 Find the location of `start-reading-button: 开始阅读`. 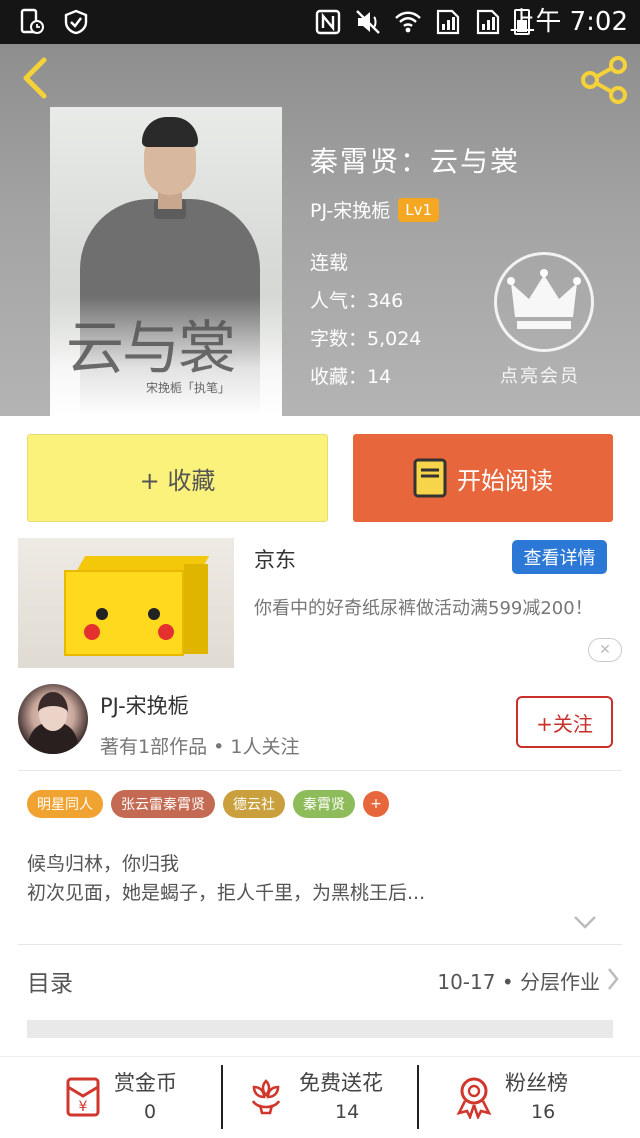

start-reading-button: 开始阅读 is located at coordinates (483, 478).